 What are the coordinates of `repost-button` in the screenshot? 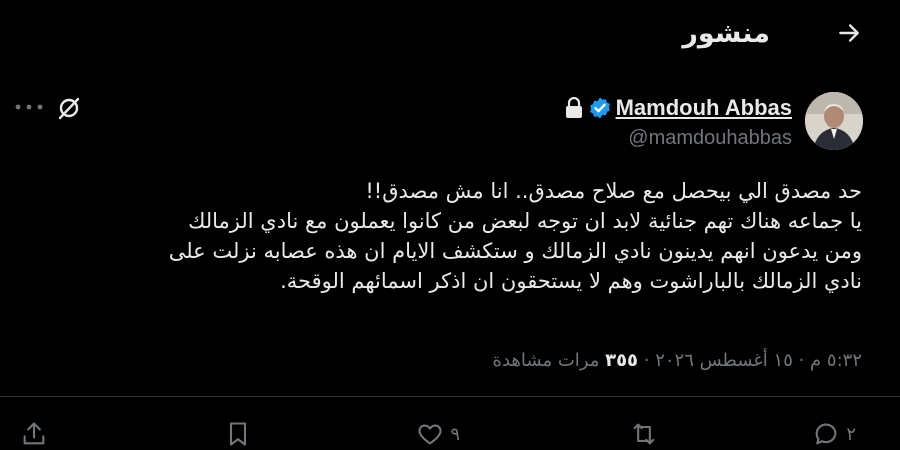 It's located at (644, 434).